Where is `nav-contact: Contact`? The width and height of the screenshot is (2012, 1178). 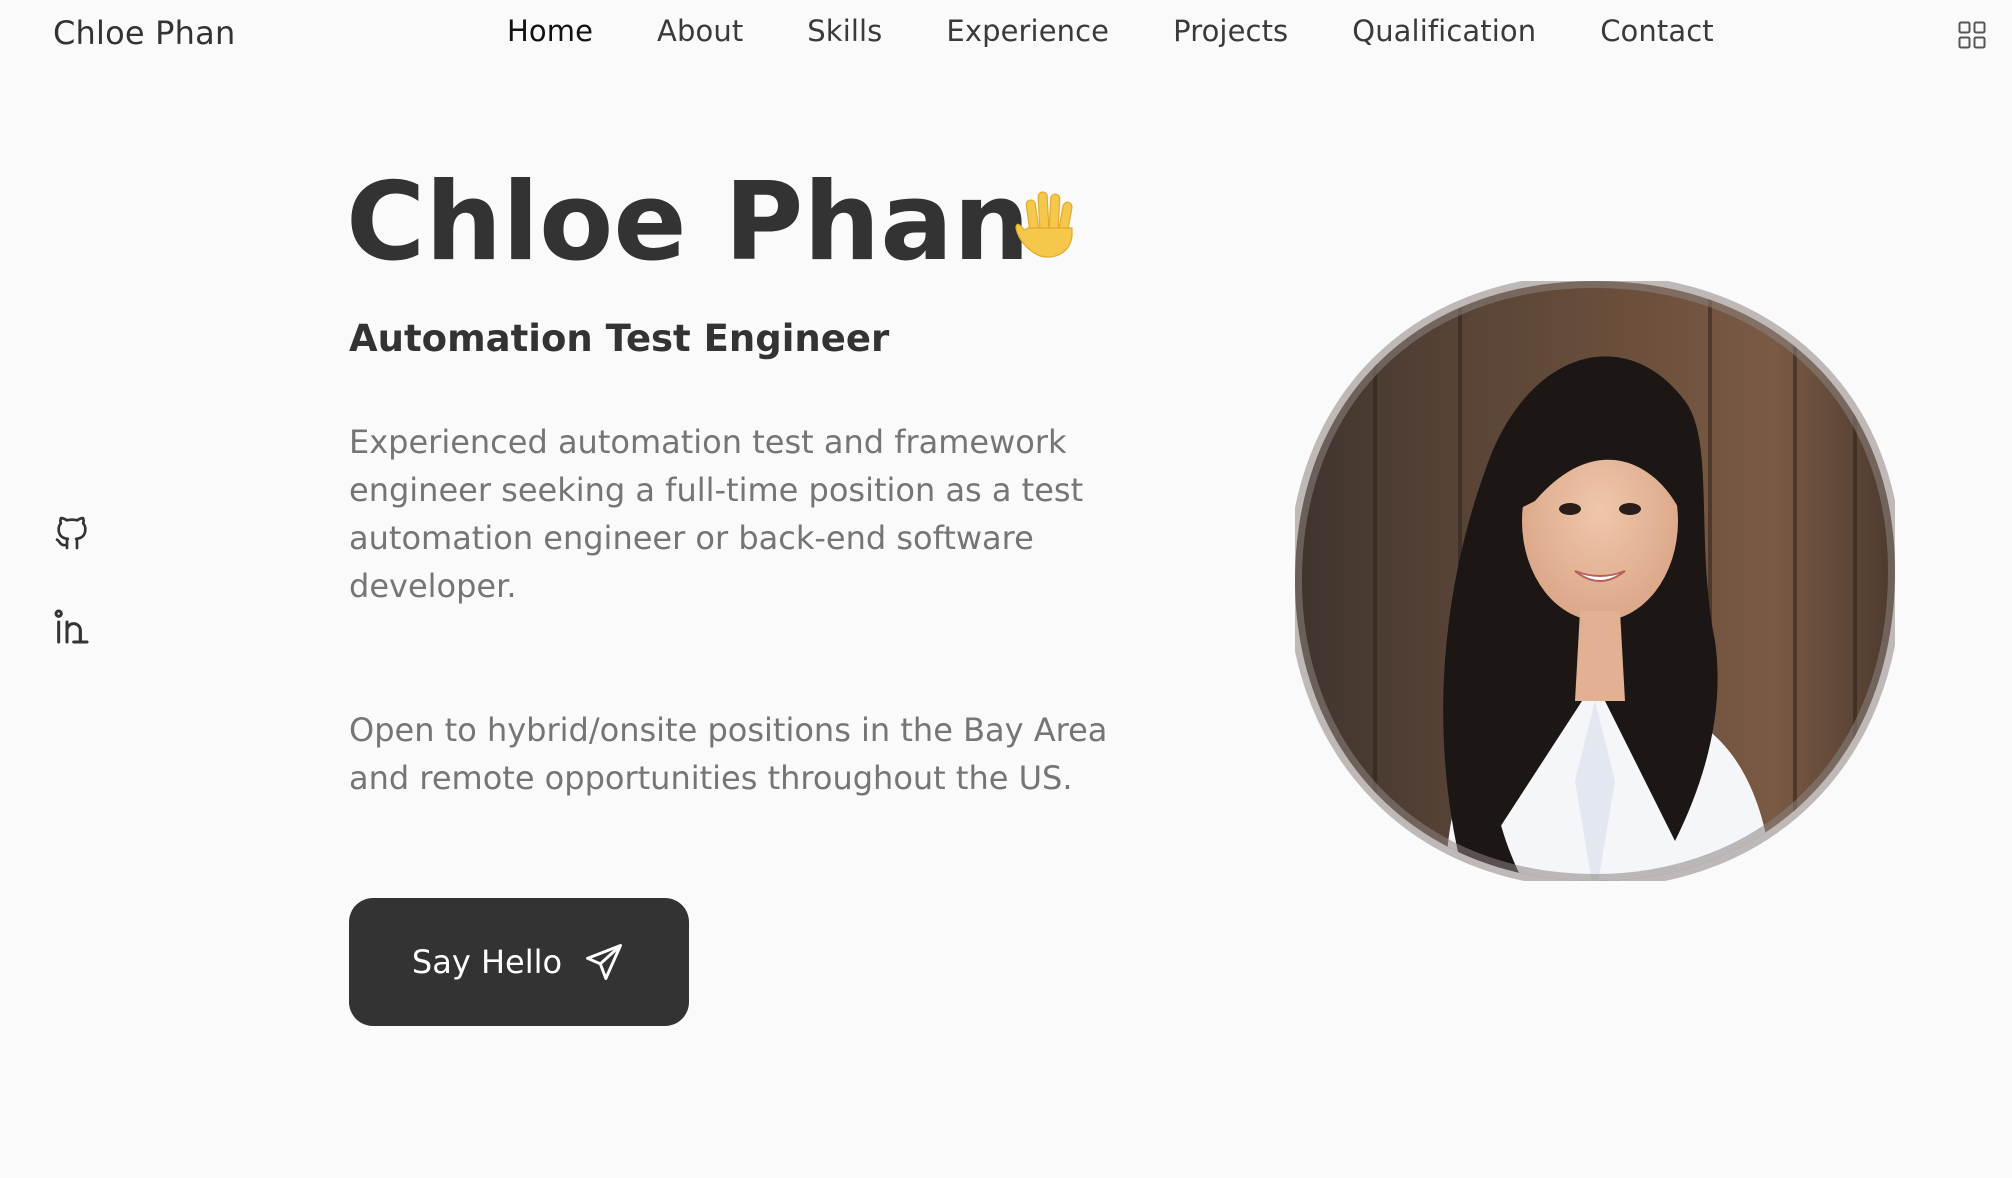 nav-contact: Contact is located at coordinates (1657, 31).